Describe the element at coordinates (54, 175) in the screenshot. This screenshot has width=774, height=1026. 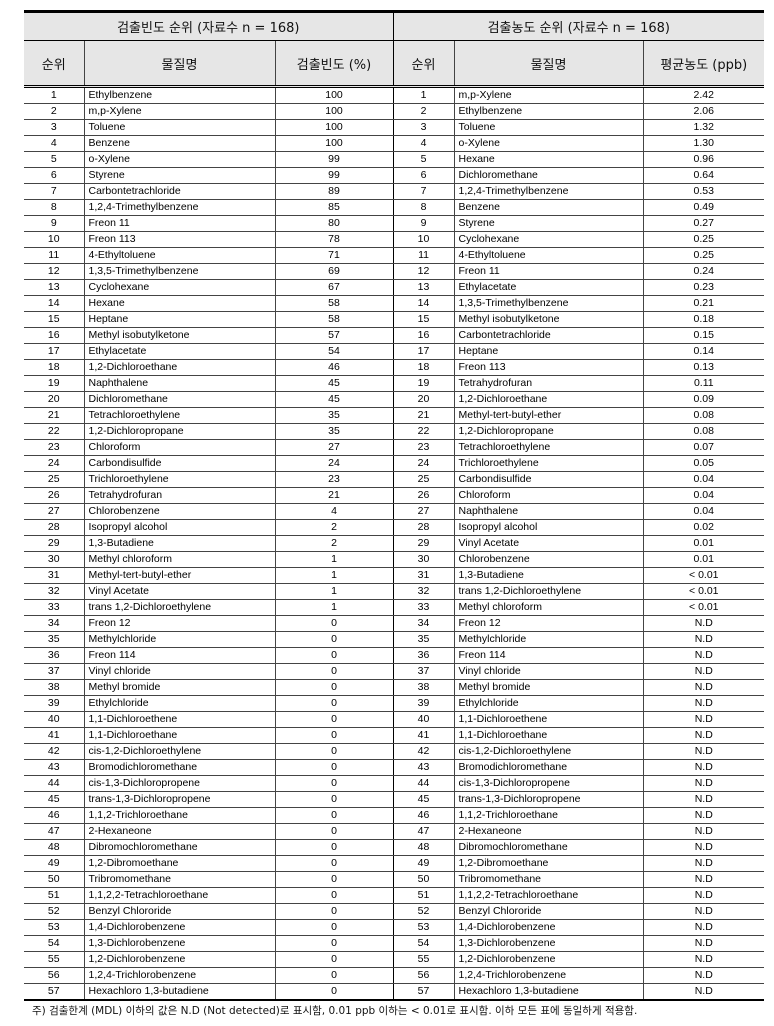
I see `cell-rank: 6` at that location.